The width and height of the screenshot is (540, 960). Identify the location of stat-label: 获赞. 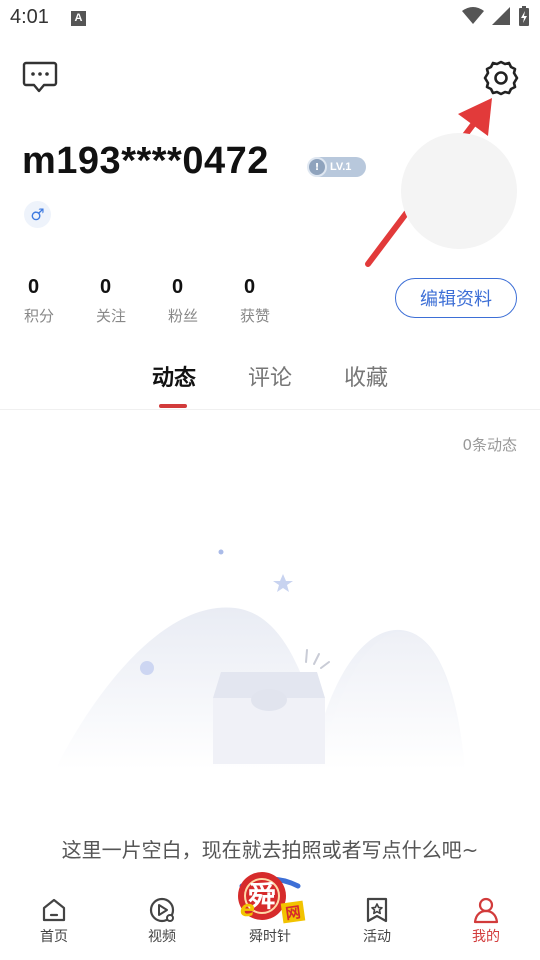
(255, 316).